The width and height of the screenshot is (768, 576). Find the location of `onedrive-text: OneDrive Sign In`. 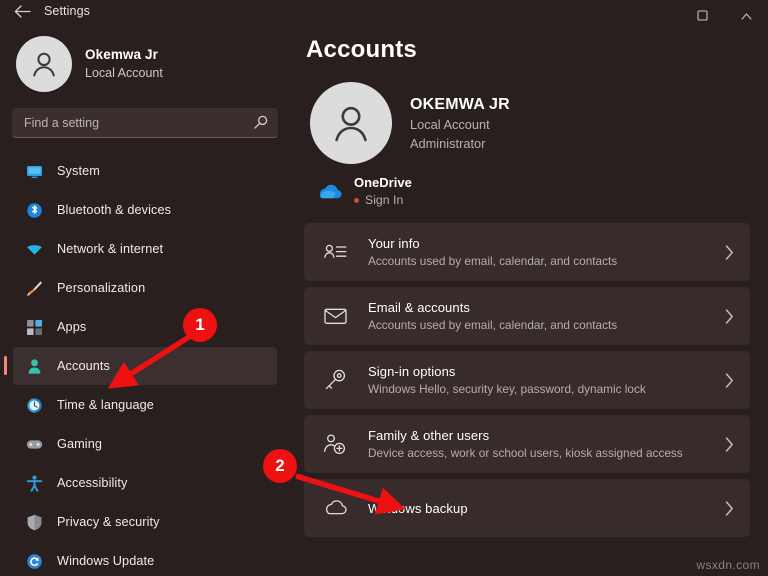

onedrive-text: OneDrive Sign In is located at coordinates (383, 191).